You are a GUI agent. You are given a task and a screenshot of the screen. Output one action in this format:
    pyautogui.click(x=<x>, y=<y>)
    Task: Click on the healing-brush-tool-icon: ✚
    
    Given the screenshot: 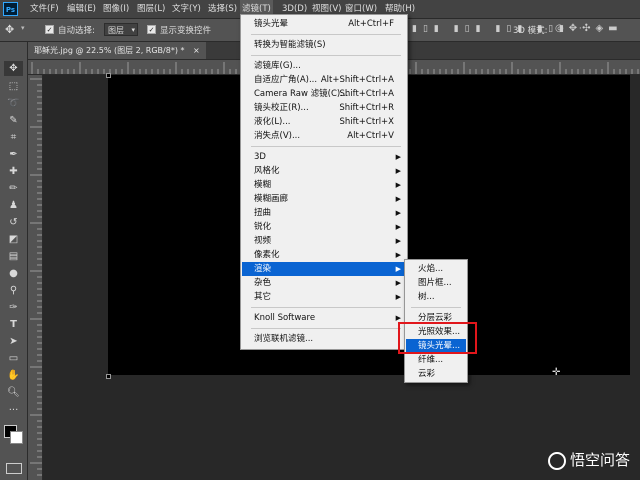 What is the action you would take?
    pyautogui.click(x=13, y=171)
    